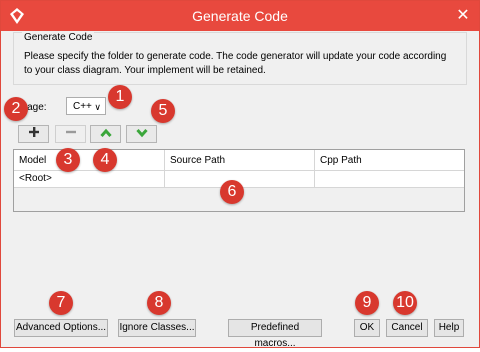 This screenshot has width=480, height=352. Describe the element at coordinates (35, 178) in the screenshot. I see `table-cell-model: <Root>` at that location.